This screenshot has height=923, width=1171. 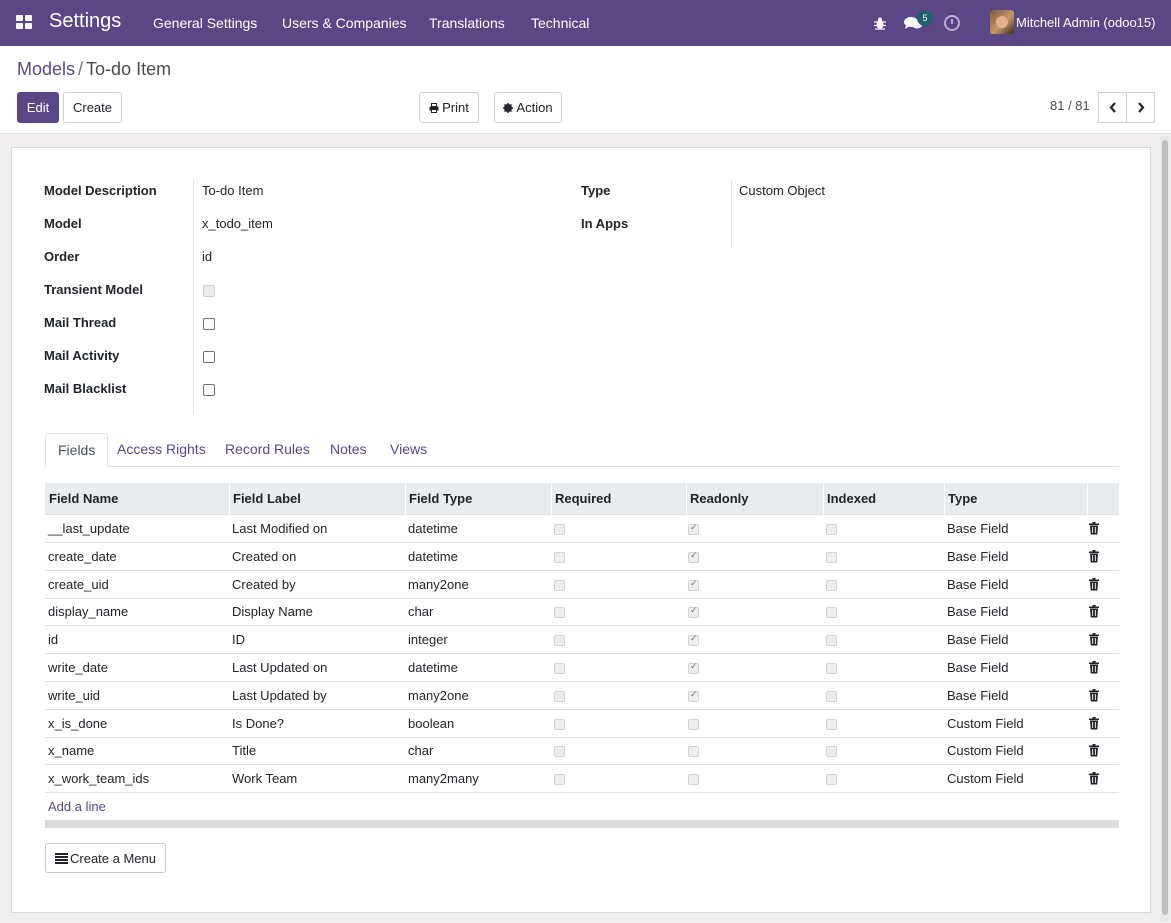 What do you see at coordinates (280, 667) in the screenshot?
I see `cell-field-label: Last Updated on` at bounding box center [280, 667].